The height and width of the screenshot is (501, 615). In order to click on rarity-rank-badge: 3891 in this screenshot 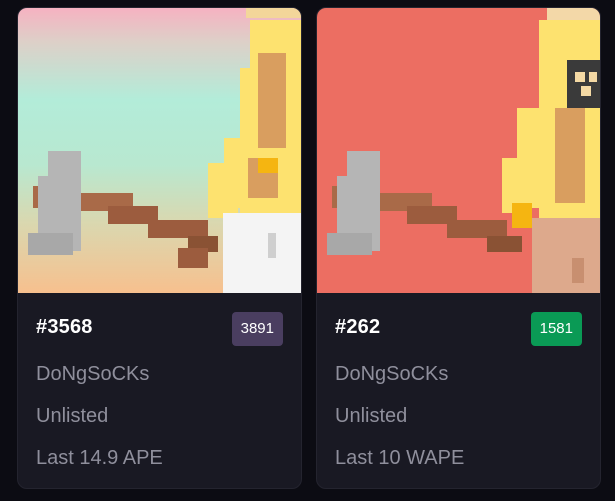, I will do `click(257, 329)`.